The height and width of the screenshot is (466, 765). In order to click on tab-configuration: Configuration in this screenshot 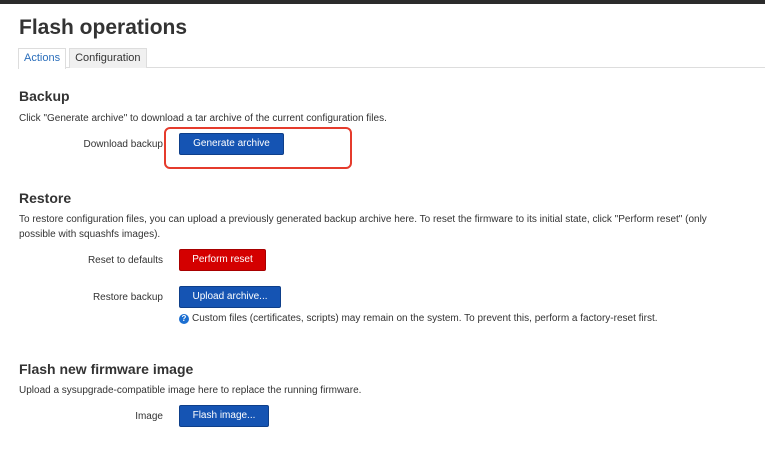, I will do `click(108, 58)`.